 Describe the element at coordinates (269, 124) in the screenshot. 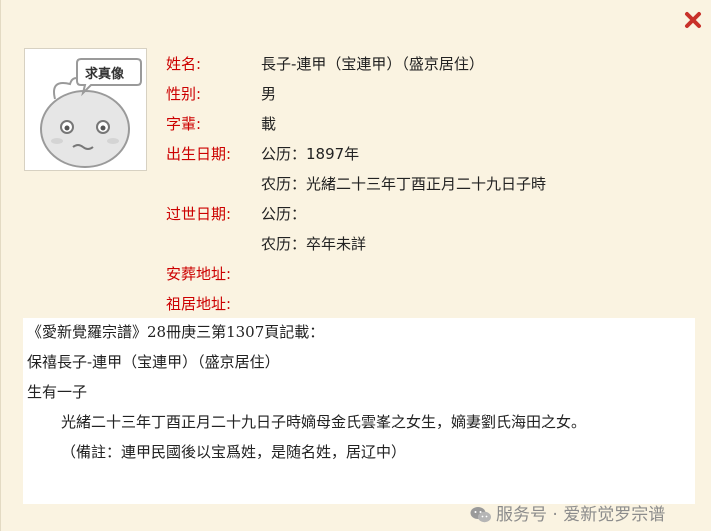

I see `generation-value: 載` at that location.